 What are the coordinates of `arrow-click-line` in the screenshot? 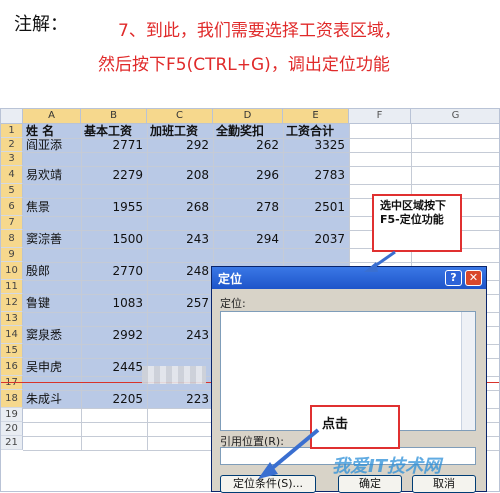 It's located at (294, 450).